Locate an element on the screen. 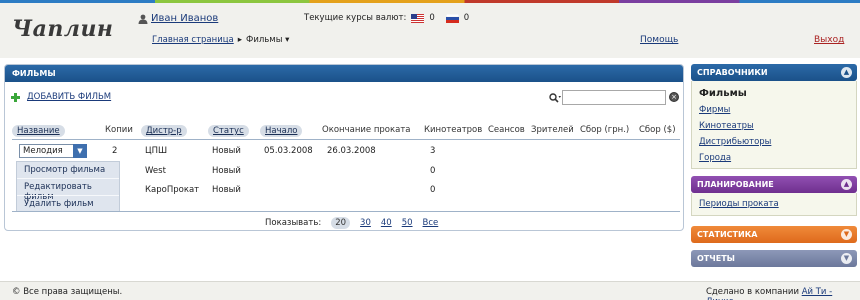 This screenshot has height=300, width=860. usd-rate: 0 is located at coordinates (432, 18).